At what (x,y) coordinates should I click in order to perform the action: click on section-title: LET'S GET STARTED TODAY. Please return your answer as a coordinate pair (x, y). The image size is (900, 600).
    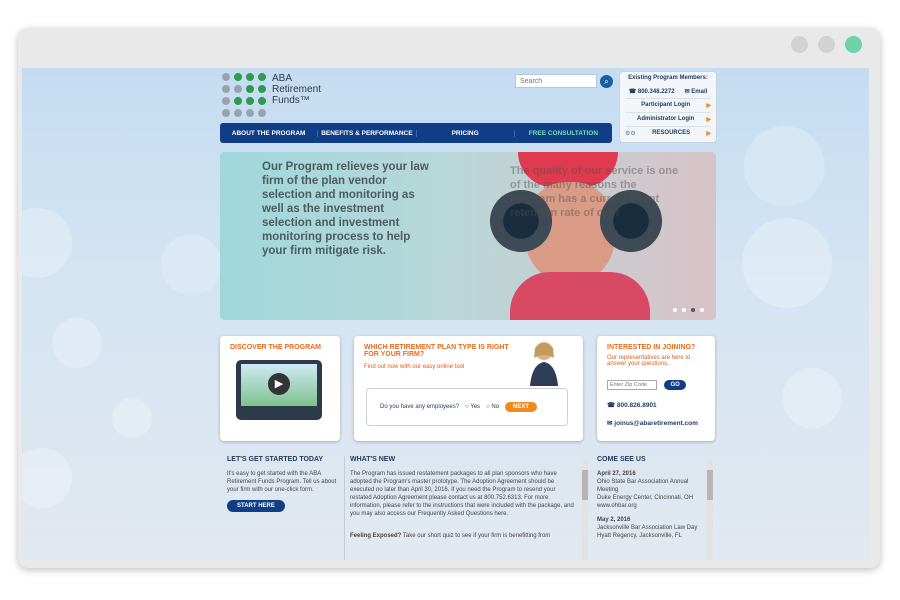
    Looking at the image, I should click on (275, 459).